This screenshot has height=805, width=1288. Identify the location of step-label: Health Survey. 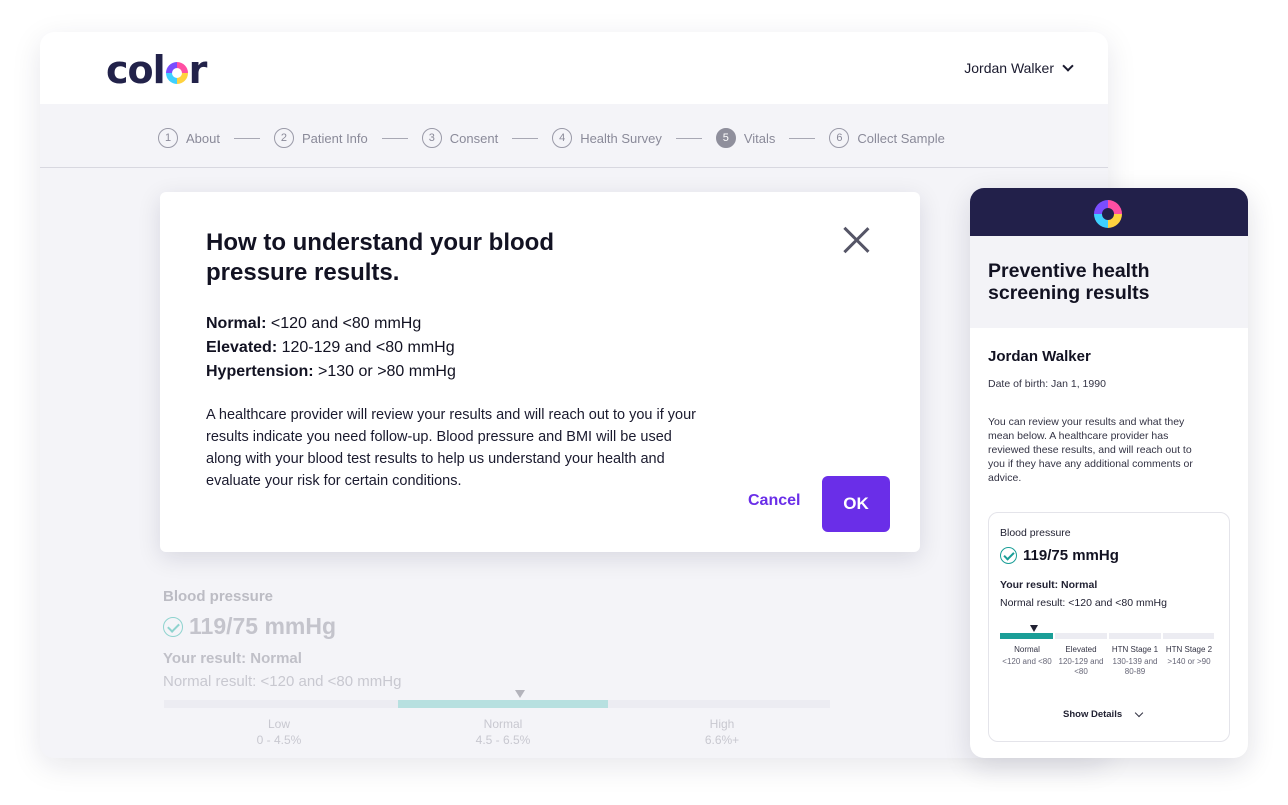
(621, 138).